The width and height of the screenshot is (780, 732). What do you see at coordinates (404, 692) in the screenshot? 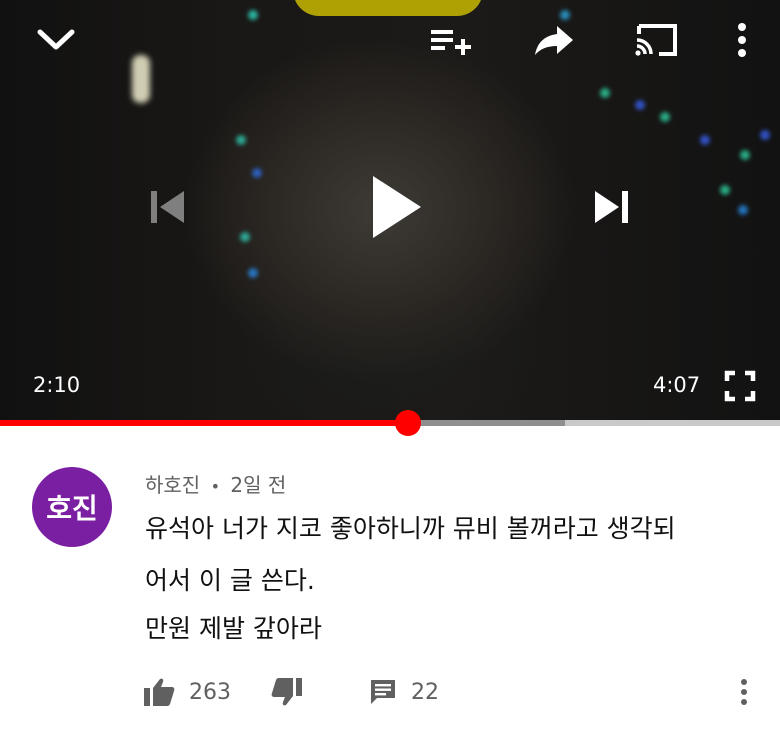
I see `reply-action: 22` at bounding box center [404, 692].